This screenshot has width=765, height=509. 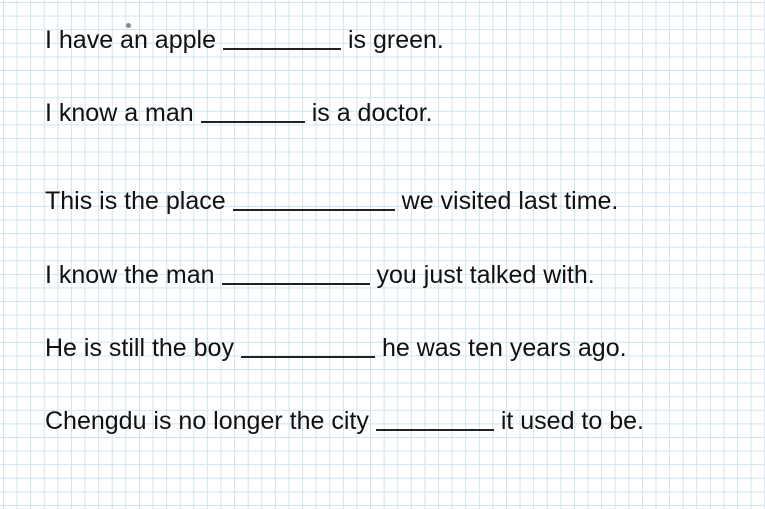 What do you see at coordinates (119, 113) in the screenshot?
I see `sentence-2-before: I know a man` at bounding box center [119, 113].